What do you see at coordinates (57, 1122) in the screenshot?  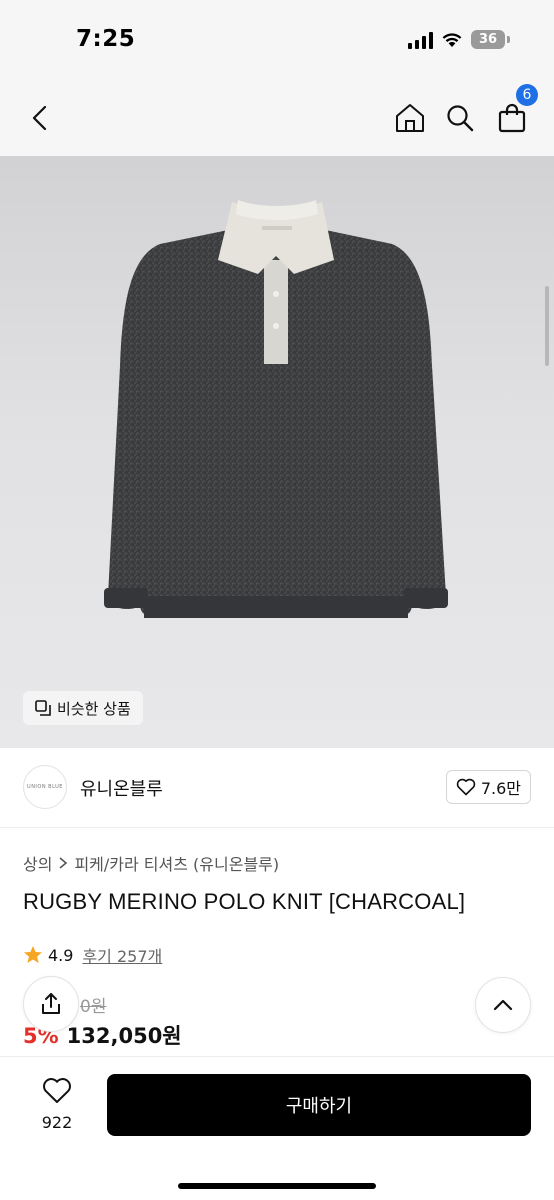 I see `wishlist-count: 922` at bounding box center [57, 1122].